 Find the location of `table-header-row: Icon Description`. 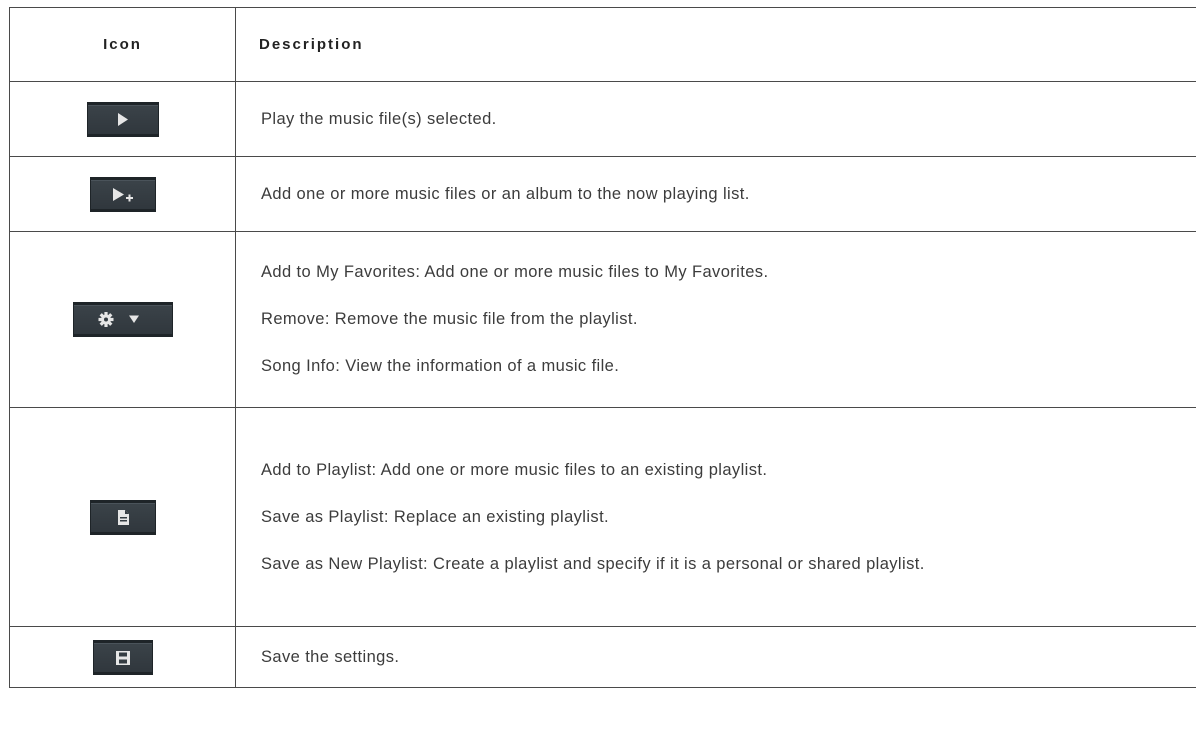

table-header-row: Icon Description is located at coordinates (602, 44).